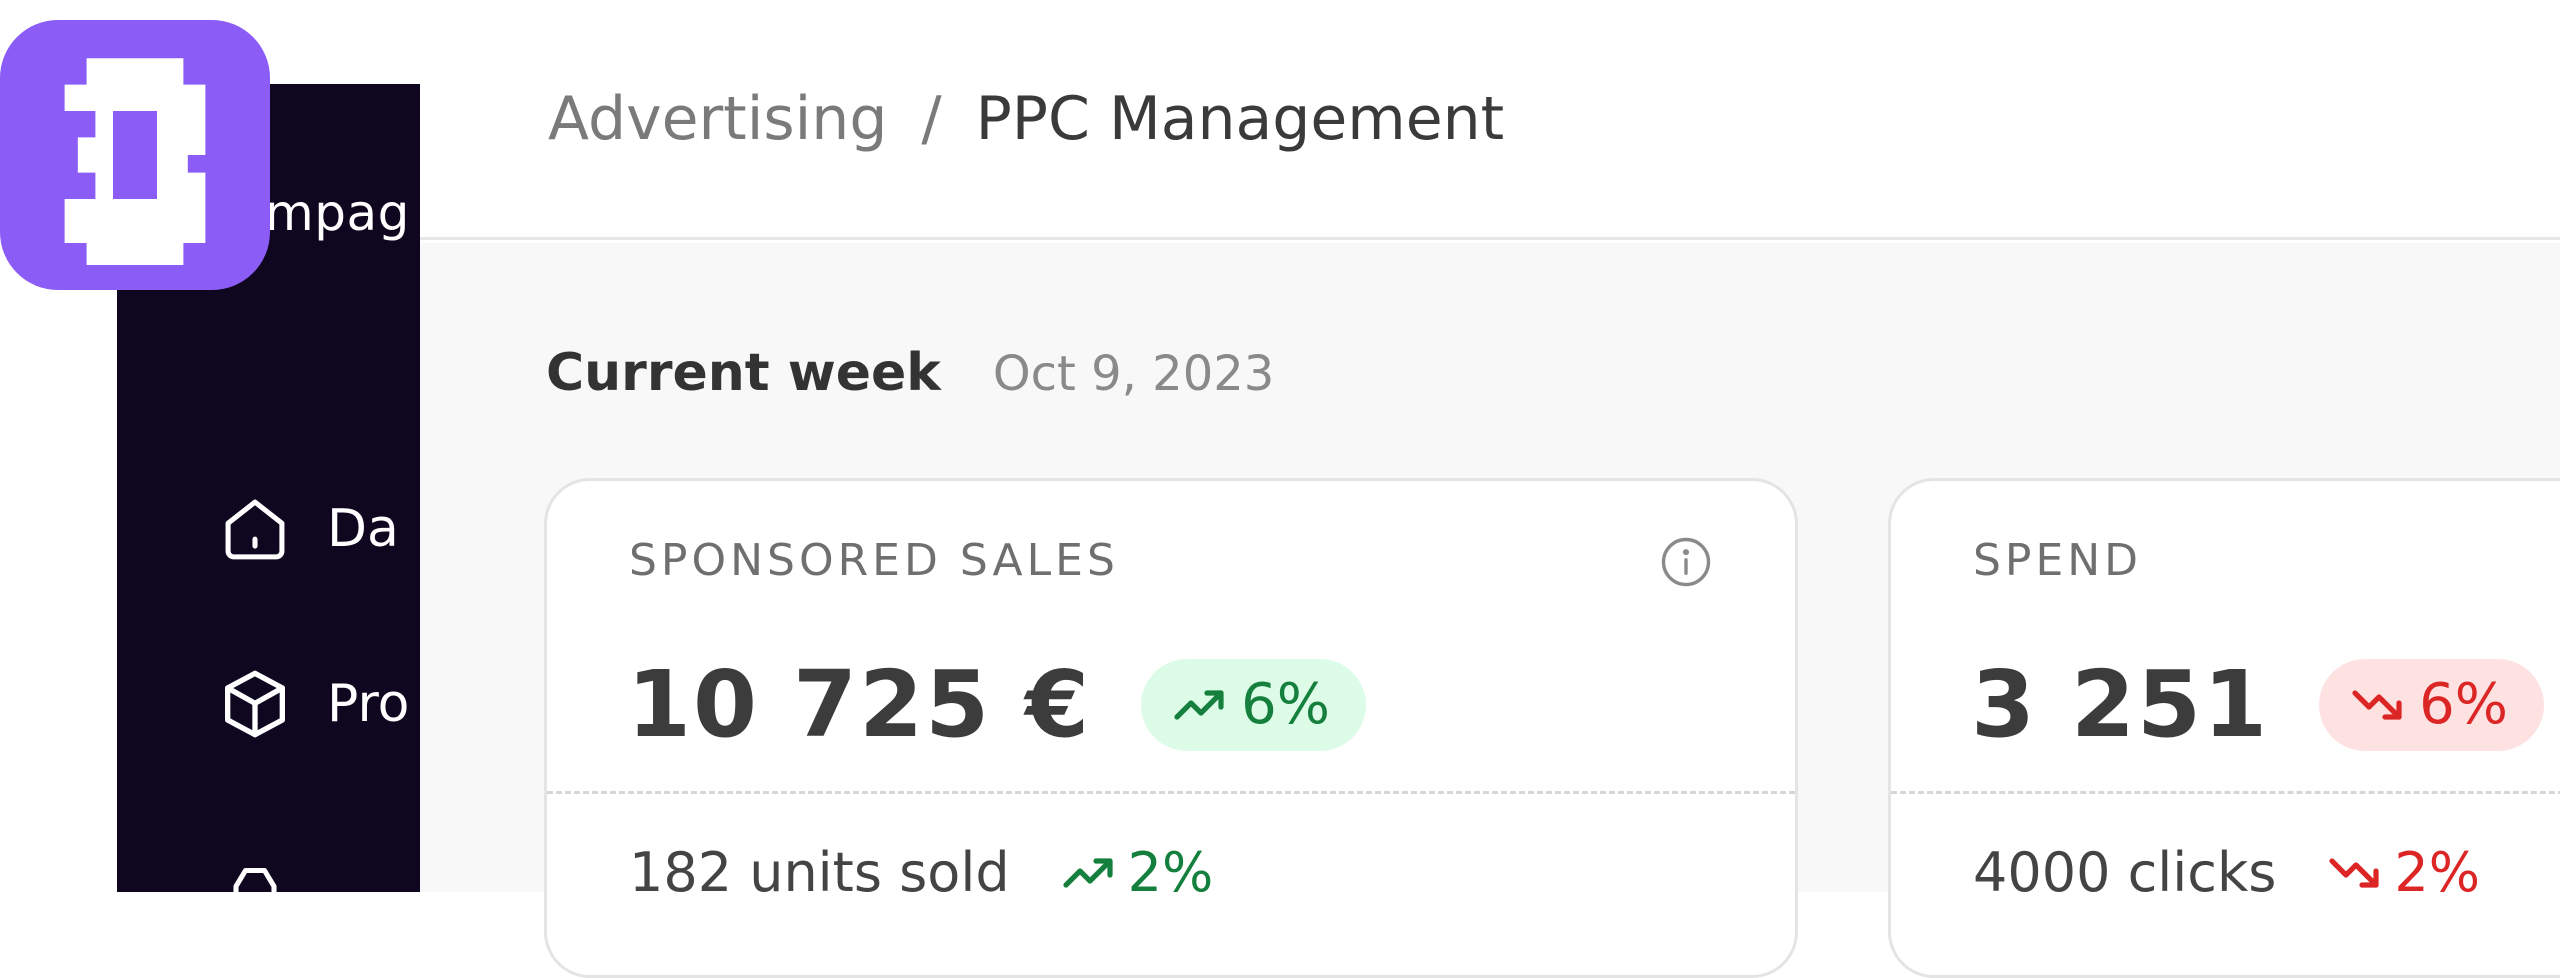 The image size is (2560, 978). What do you see at coordinates (255, 875) in the screenshot?
I see `partial-icon` at bounding box center [255, 875].